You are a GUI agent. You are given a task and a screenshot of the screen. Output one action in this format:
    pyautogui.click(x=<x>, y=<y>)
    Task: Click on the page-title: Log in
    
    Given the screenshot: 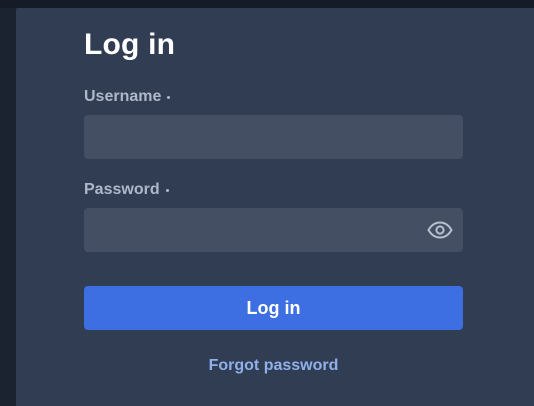 What is the action you would take?
    pyautogui.click(x=130, y=44)
    